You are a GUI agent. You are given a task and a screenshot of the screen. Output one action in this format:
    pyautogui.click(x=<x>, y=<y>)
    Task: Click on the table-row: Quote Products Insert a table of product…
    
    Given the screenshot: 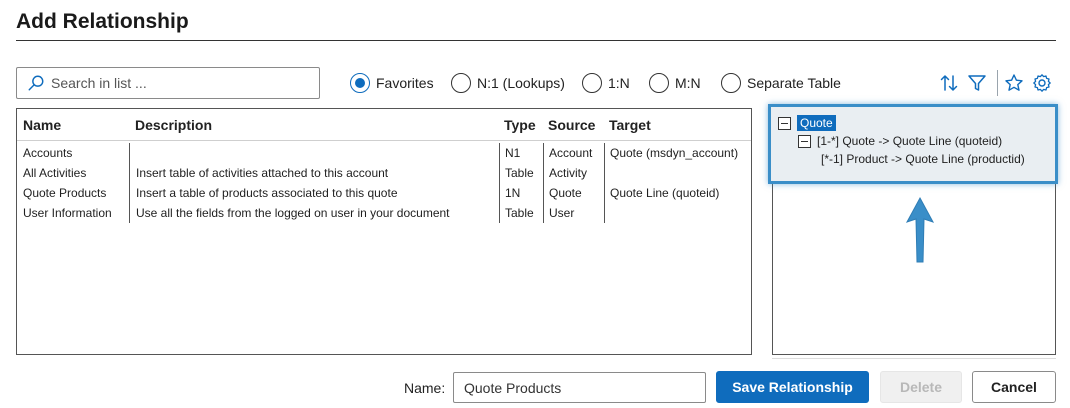 What is the action you would take?
    pyautogui.click(x=384, y=193)
    